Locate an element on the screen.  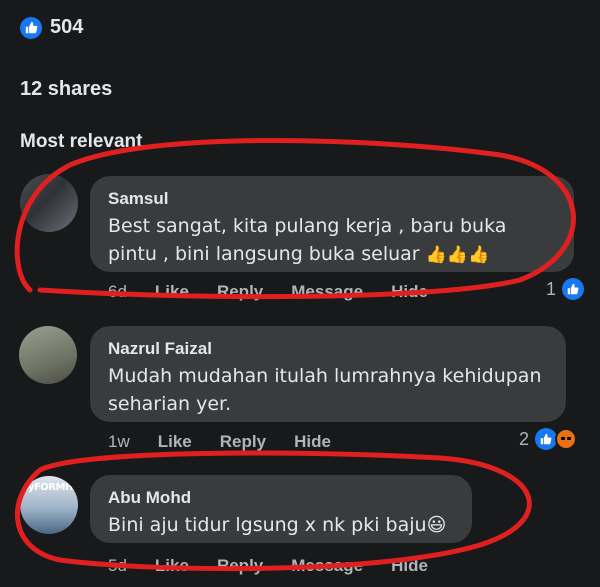
comment-author: Samsul is located at coordinates (333, 199).